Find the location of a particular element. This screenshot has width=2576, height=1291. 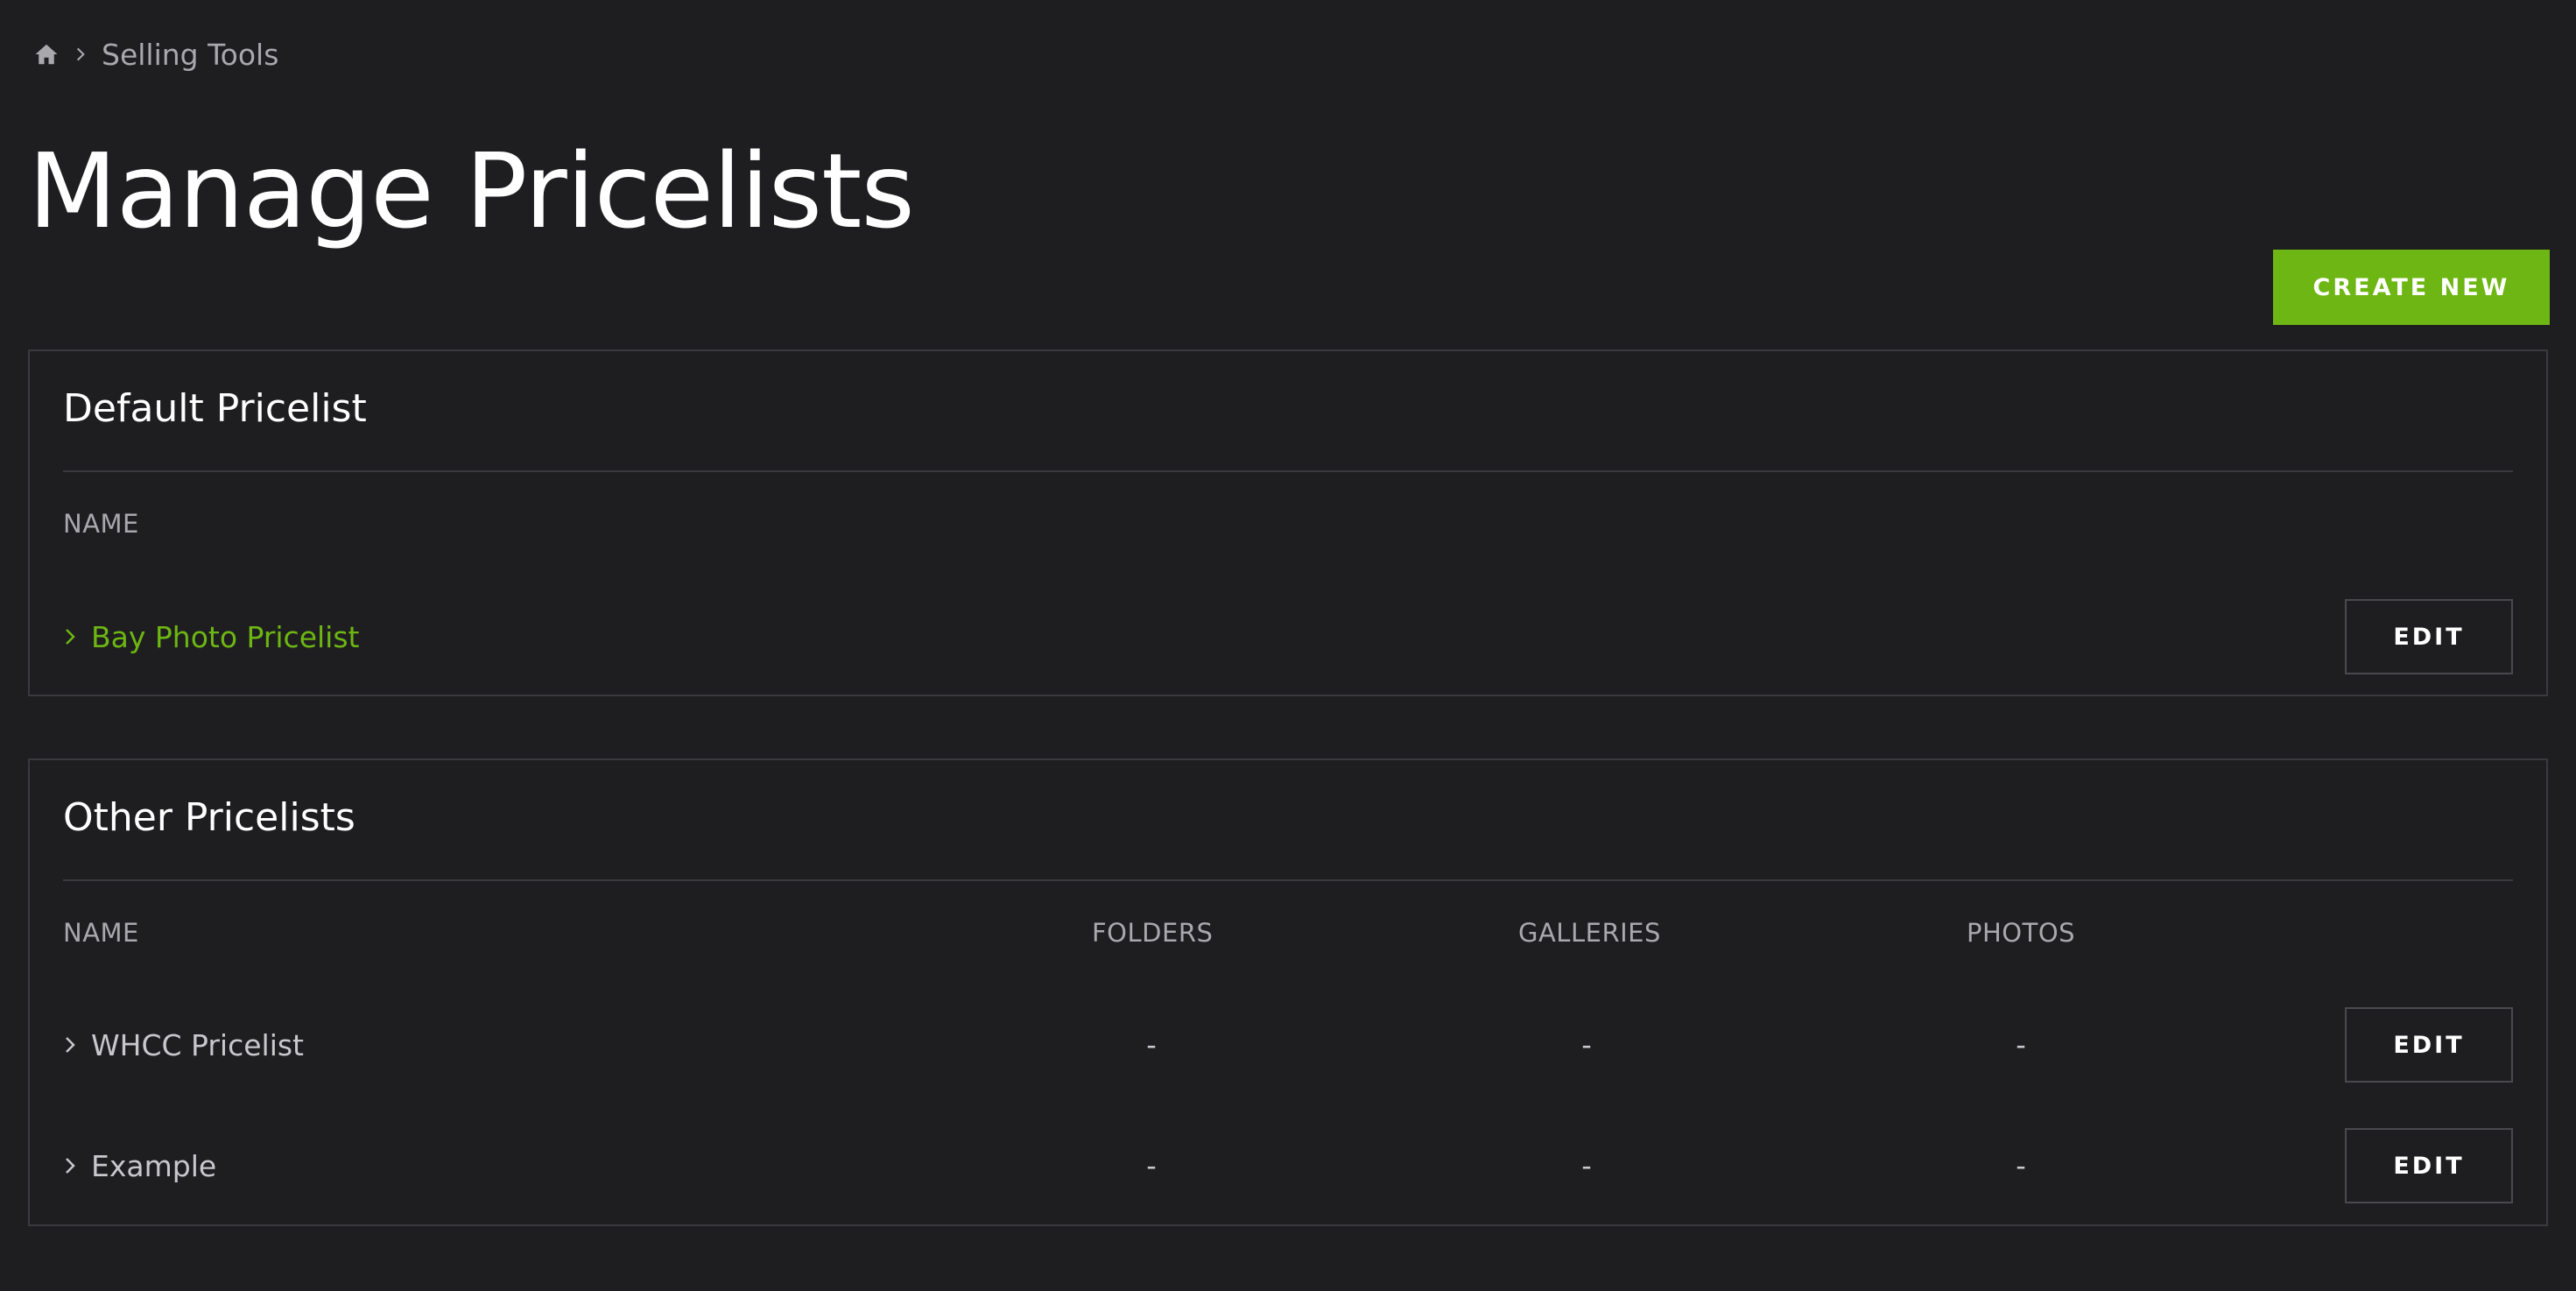

pricelist-name: WHCC Pricelist is located at coordinates (197, 1044).